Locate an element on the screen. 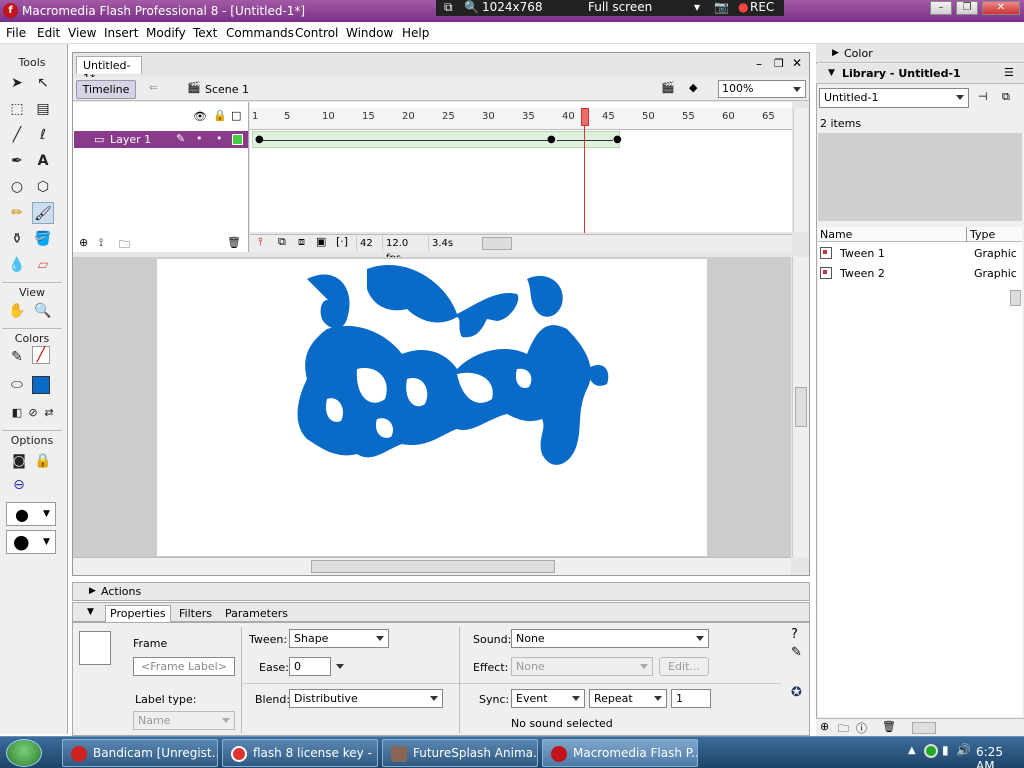  add-folder-icon: 🗀 is located at coordinates (124, 245).